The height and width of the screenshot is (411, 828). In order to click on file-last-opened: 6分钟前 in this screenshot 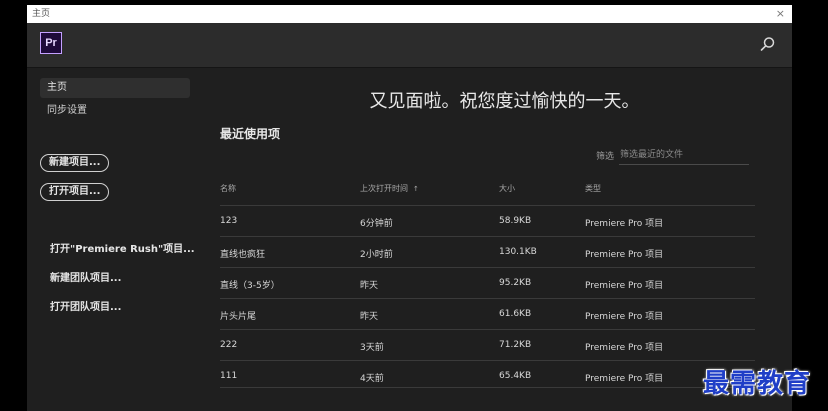, I will do `click(376, 224)`.